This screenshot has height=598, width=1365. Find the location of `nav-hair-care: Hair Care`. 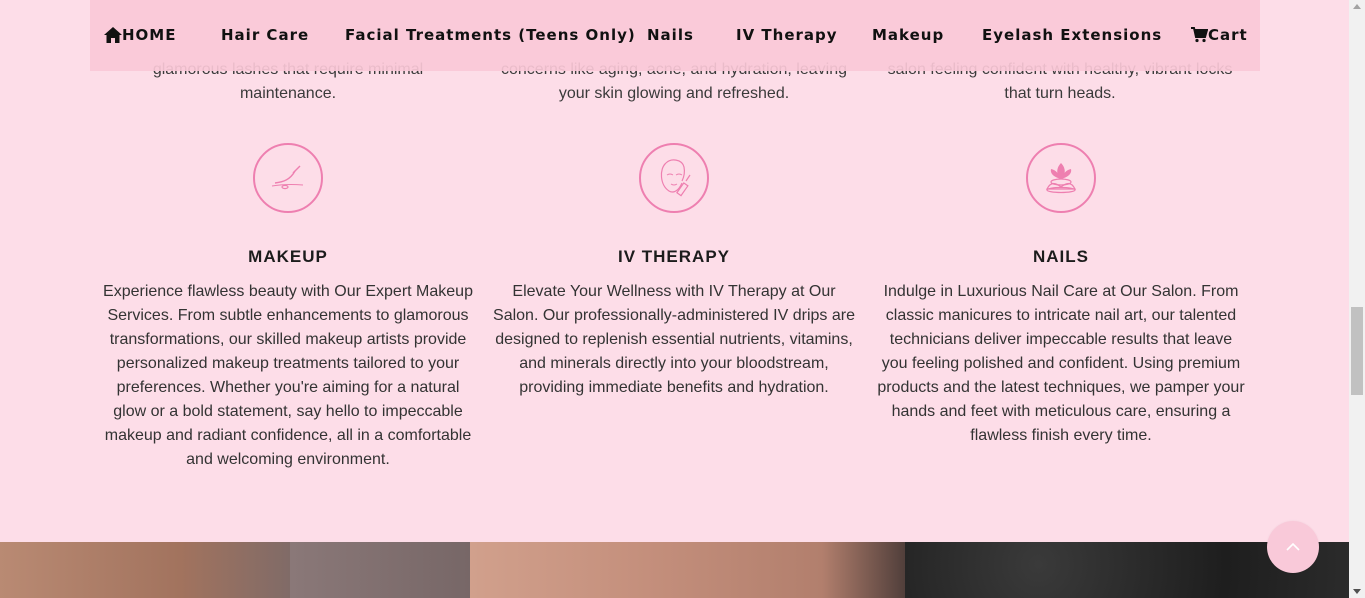

nav-hair-care: Hair Care is located at coordinates (265, 35).